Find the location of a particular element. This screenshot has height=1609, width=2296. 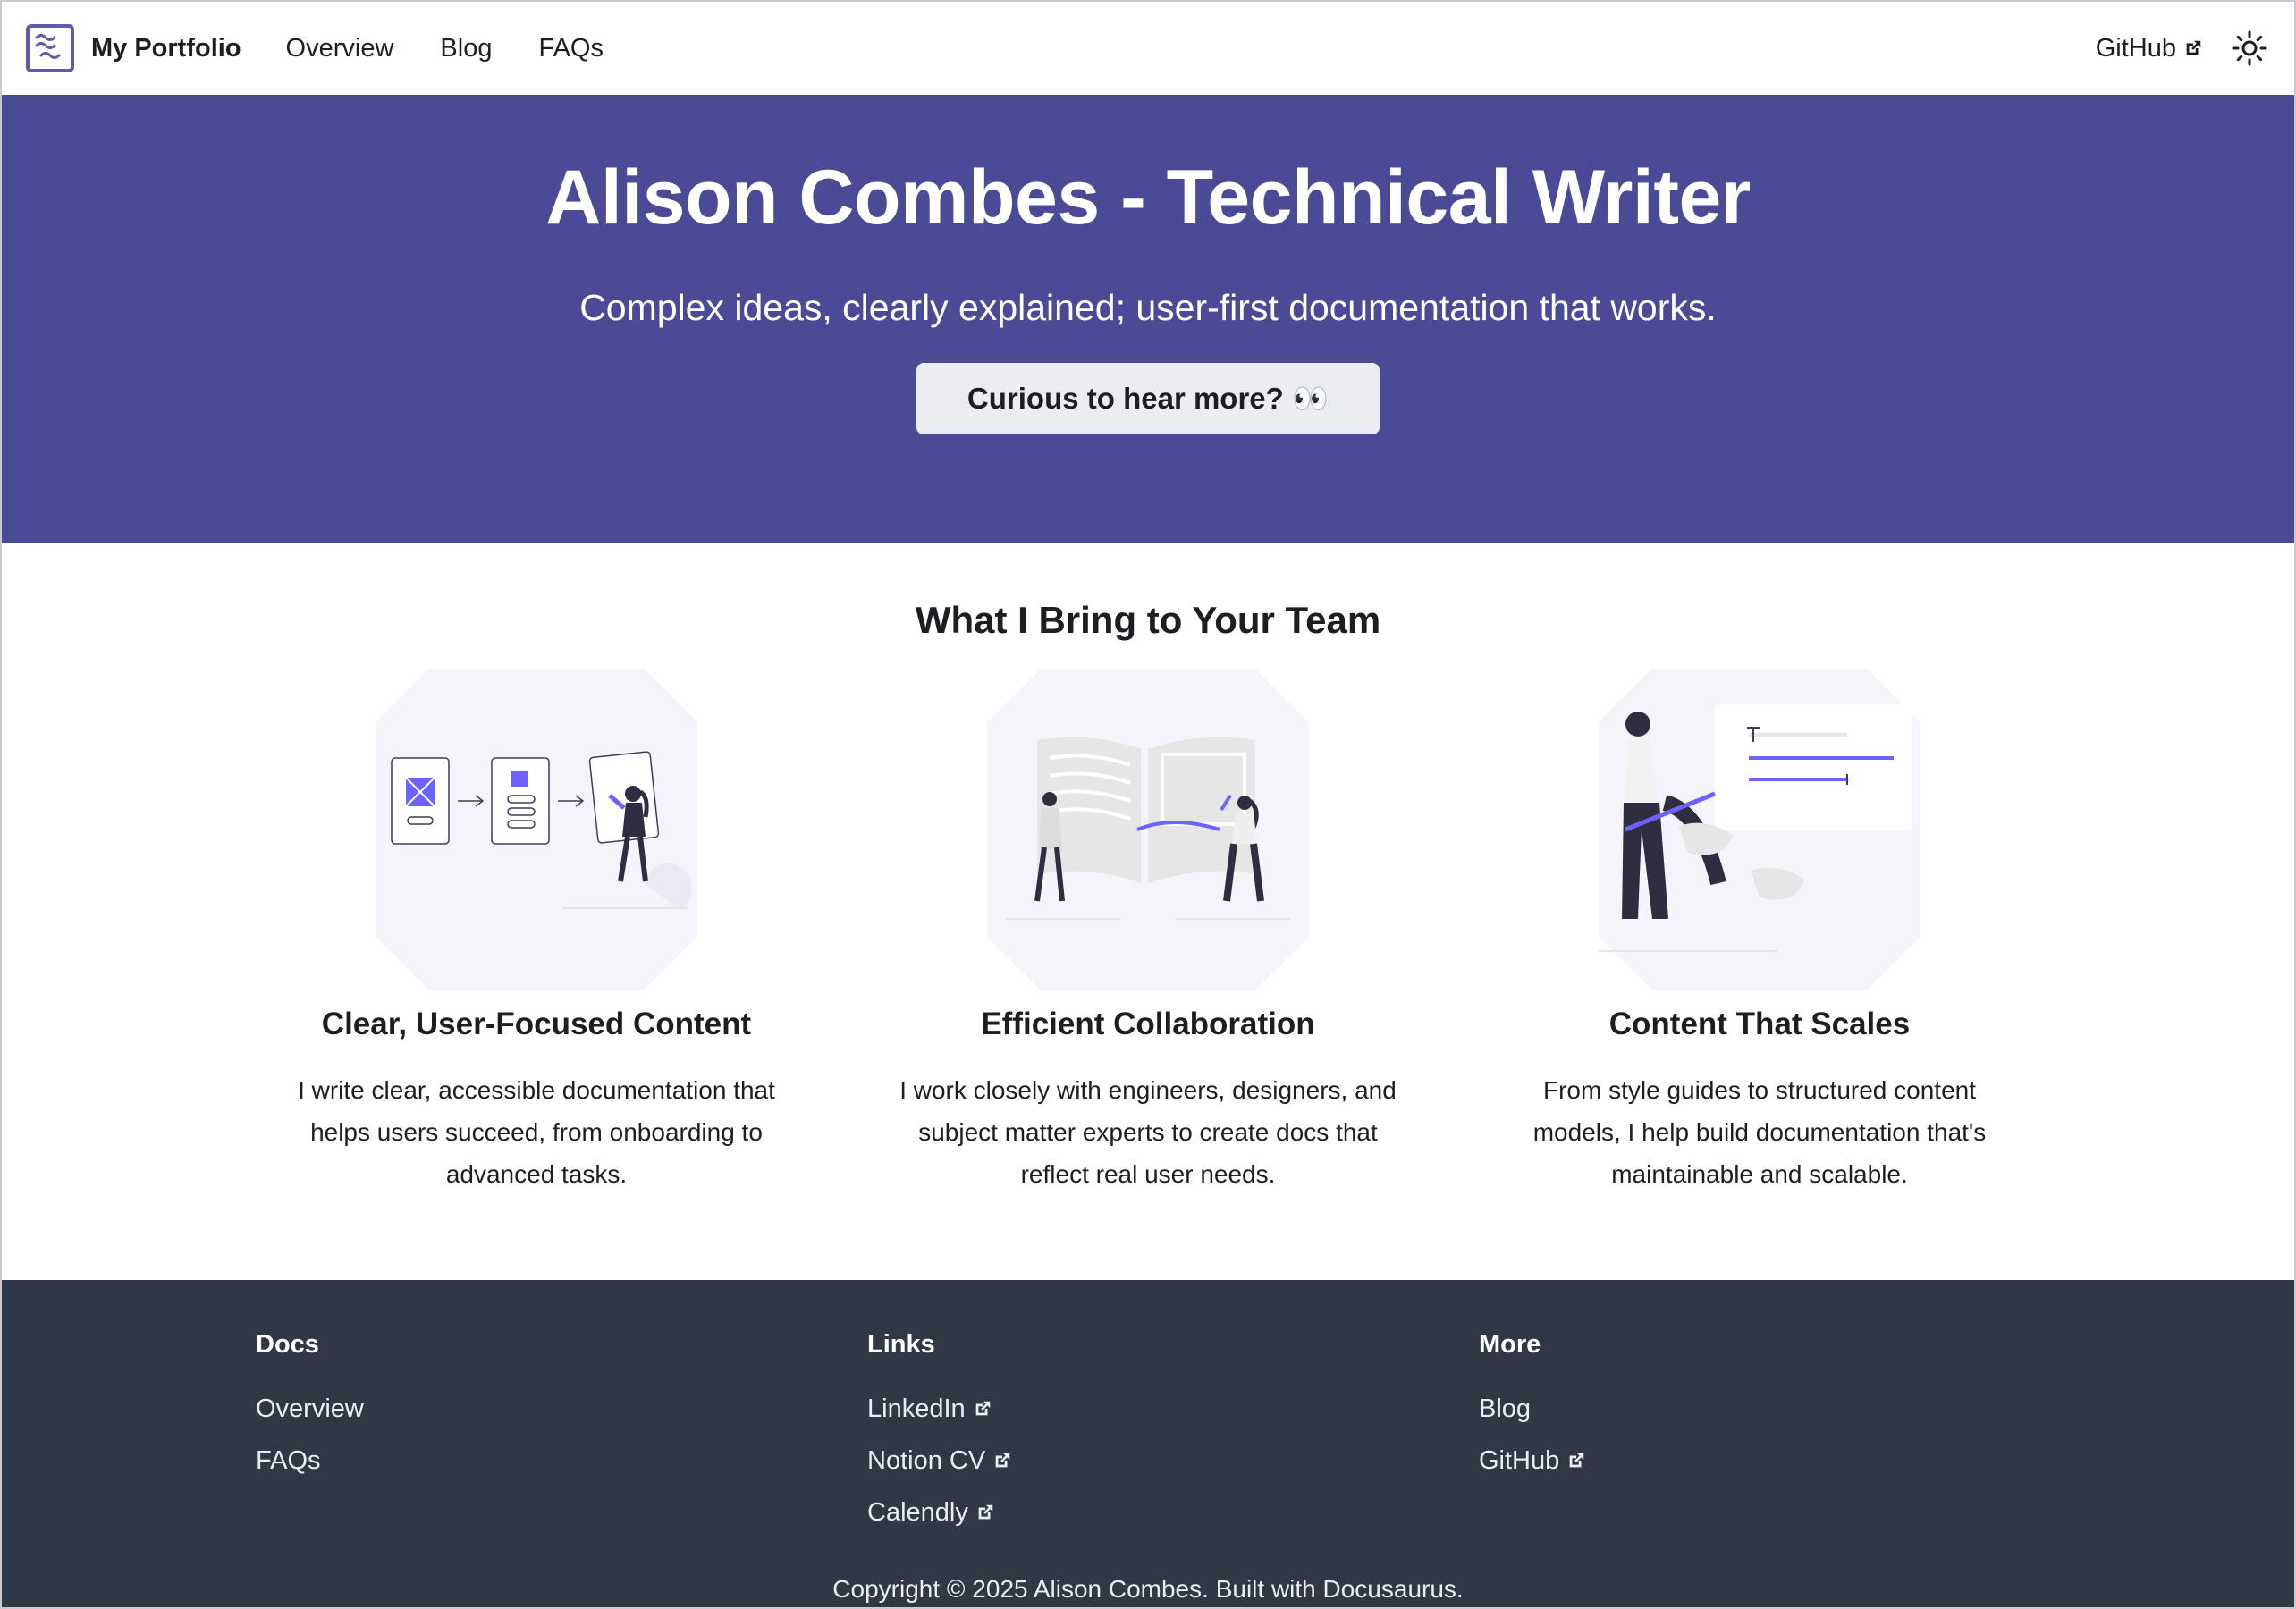

wireframe-illustration is located at coordinates (536, 829).